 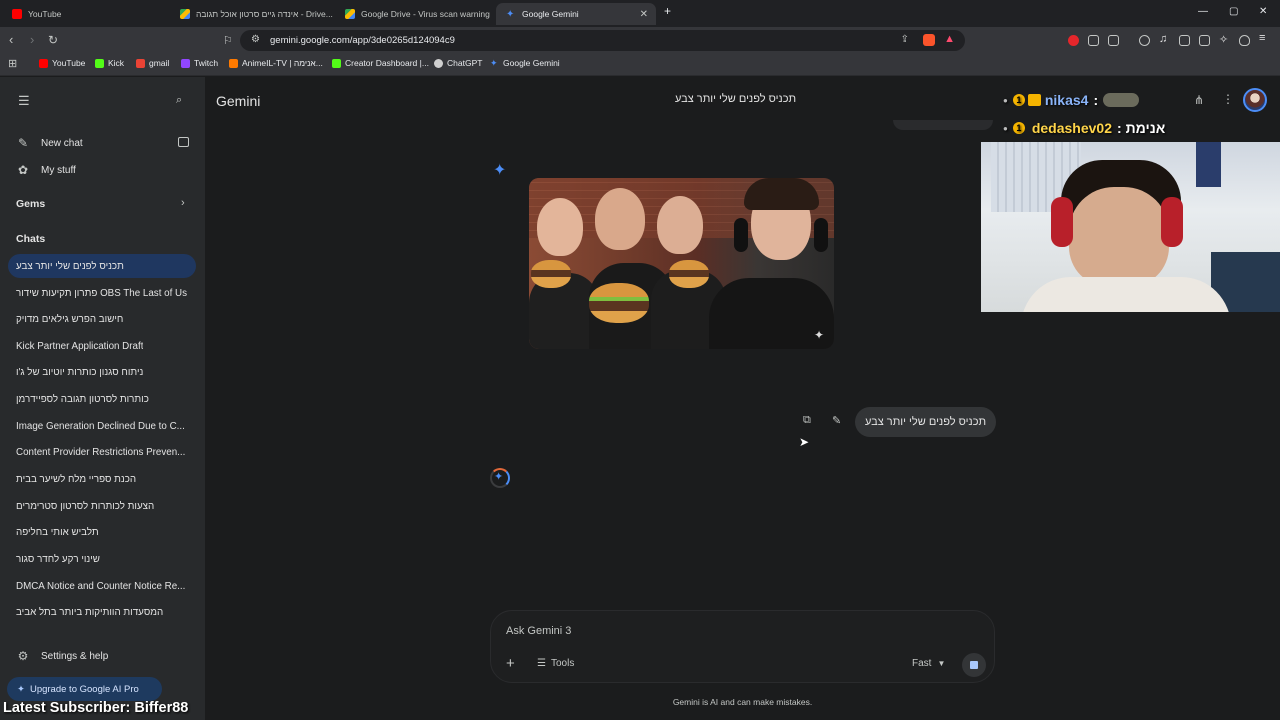 What do you see at coordinates (152, 63) in the screenshot?
I see `bookmark-gmail: gmail` at bounding box center [152, 63].